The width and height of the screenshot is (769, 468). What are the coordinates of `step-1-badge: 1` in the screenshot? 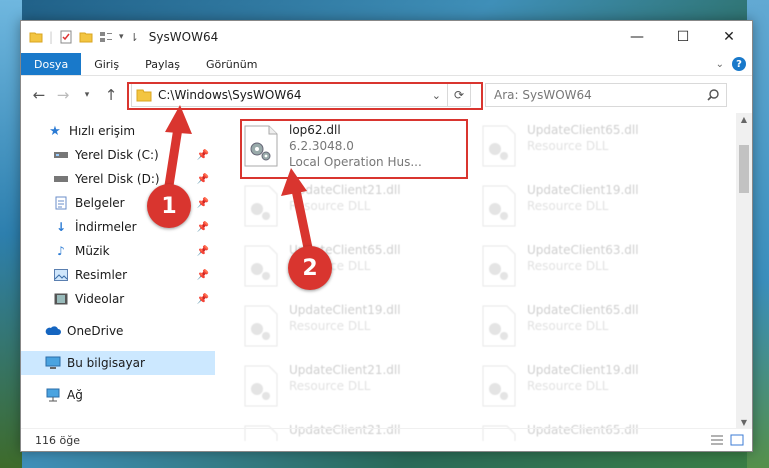 It's located at (169, 206).